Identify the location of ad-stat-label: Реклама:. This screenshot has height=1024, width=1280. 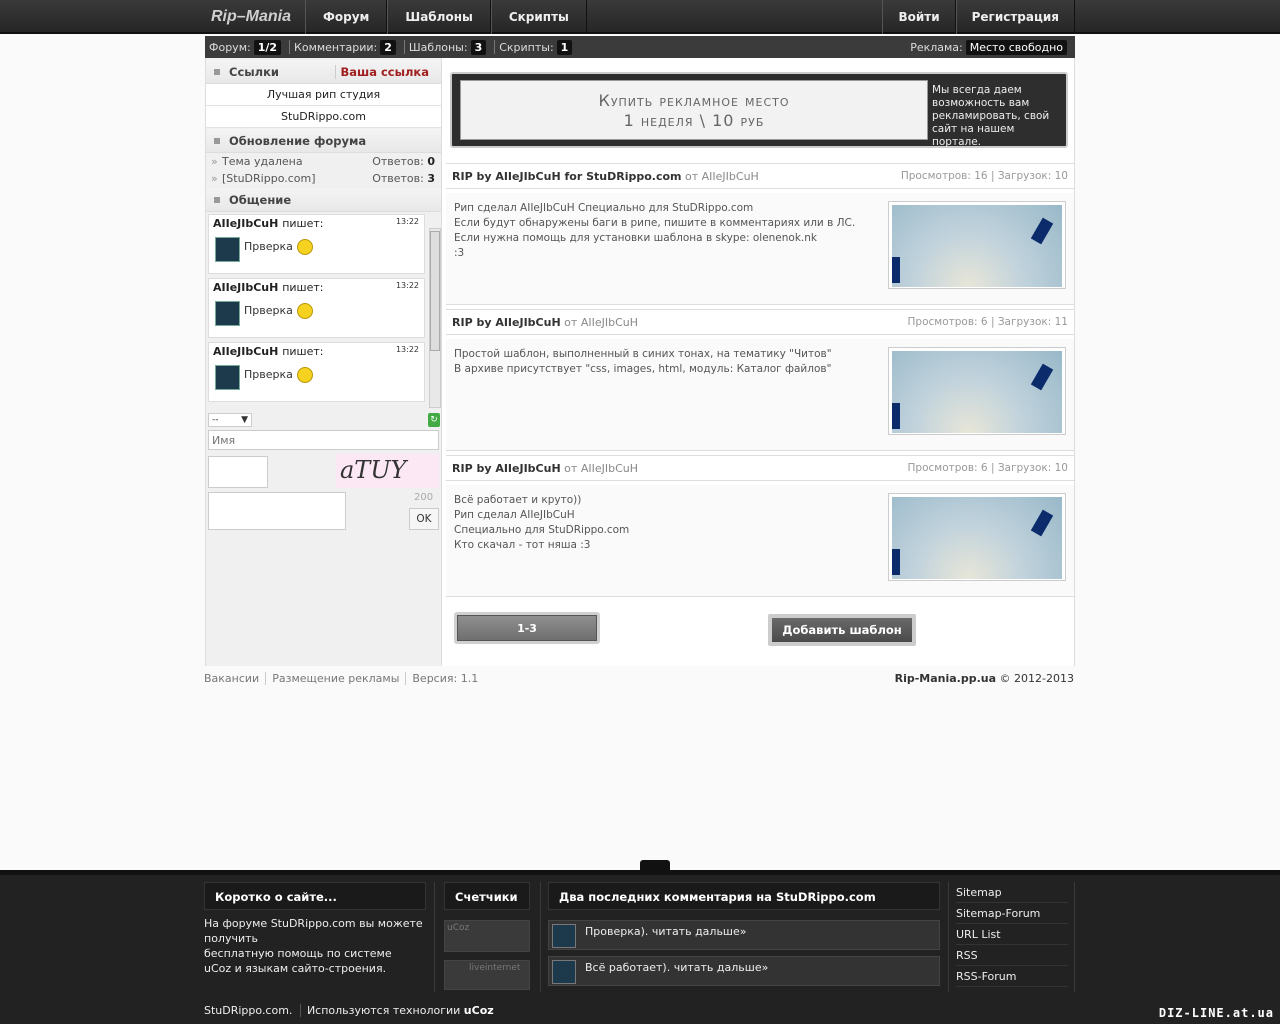
(936, 47).